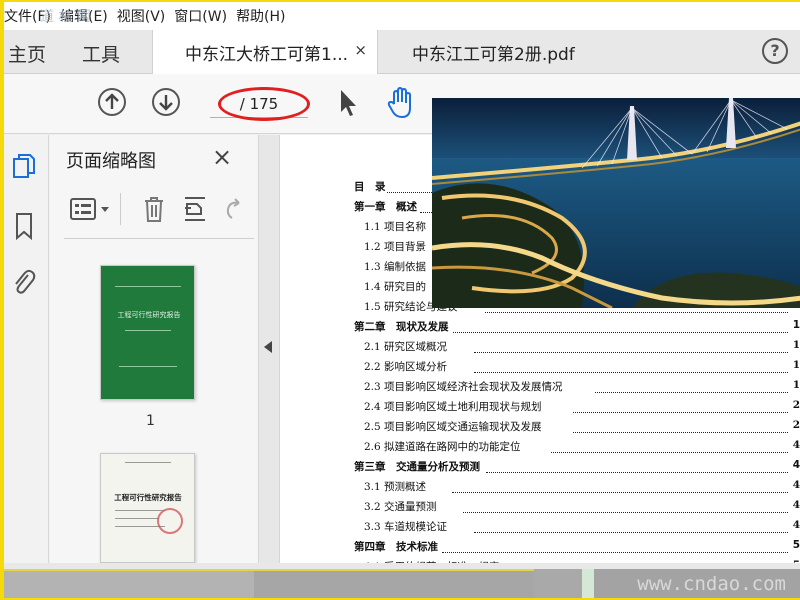  Describe the element at coordinates (577, 408) in the screenshot. I see `toc-entry: 2.4 项目影响区域土地利用现状与规划 2` at that location.